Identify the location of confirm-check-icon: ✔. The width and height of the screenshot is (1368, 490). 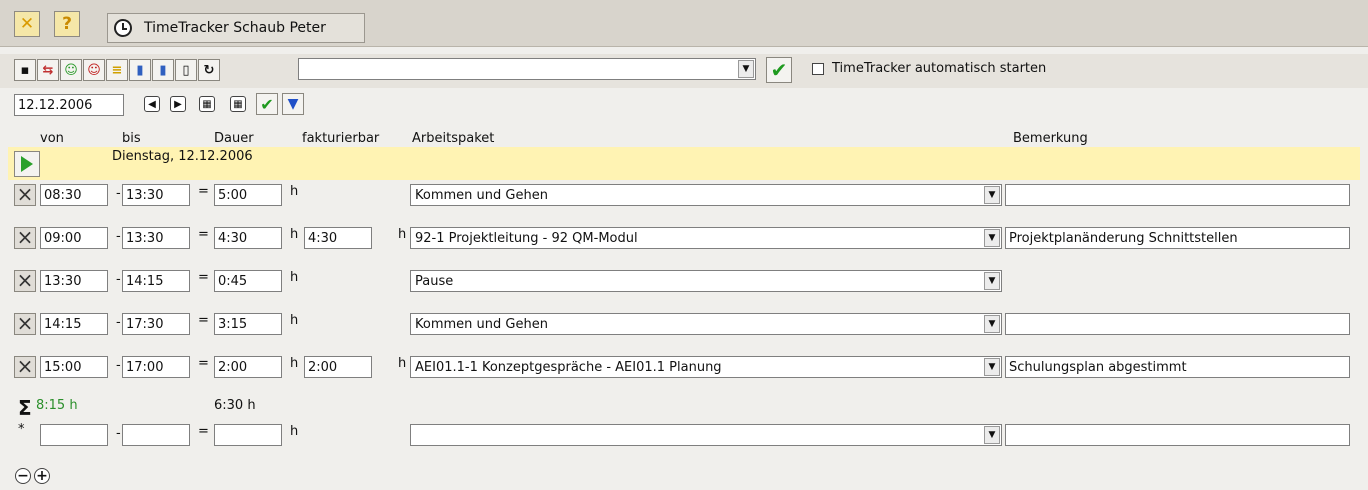
(779, 70).